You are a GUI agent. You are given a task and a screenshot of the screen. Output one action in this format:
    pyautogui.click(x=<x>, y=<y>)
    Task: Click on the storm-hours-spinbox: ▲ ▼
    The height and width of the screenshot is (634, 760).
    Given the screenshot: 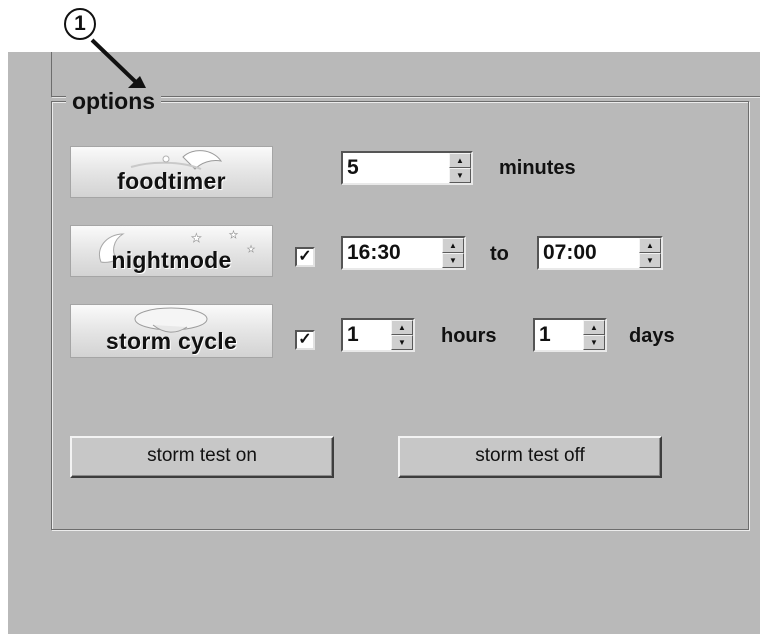 What is the action you would take?
    pyautogui.click(x=378, y=335)
    